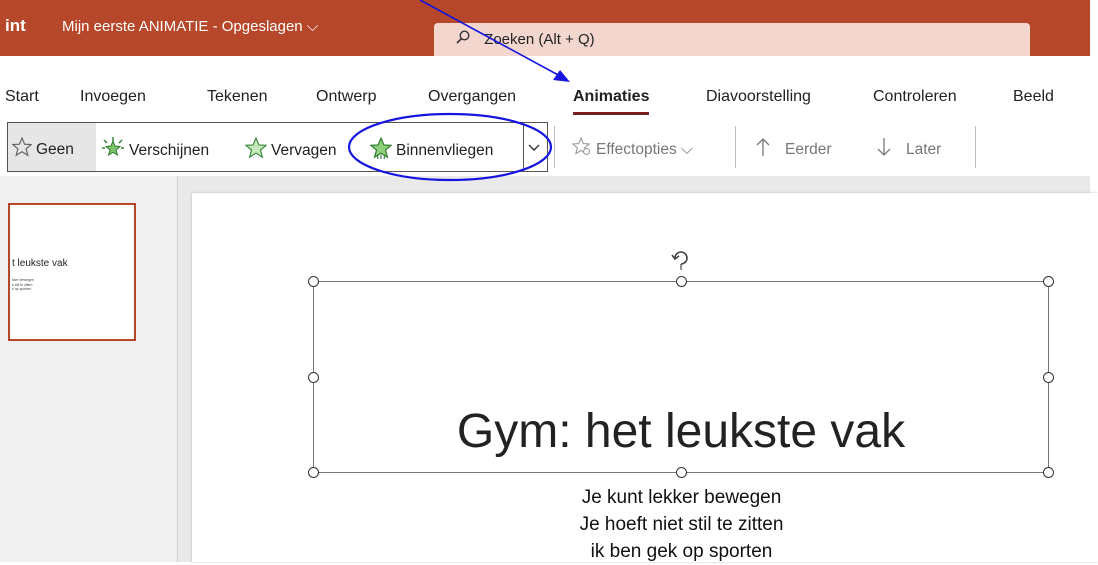 Image resolution: width=1098 pixels, height=565 pixels. I want to click on resize-handle-top, so click(681, 281).